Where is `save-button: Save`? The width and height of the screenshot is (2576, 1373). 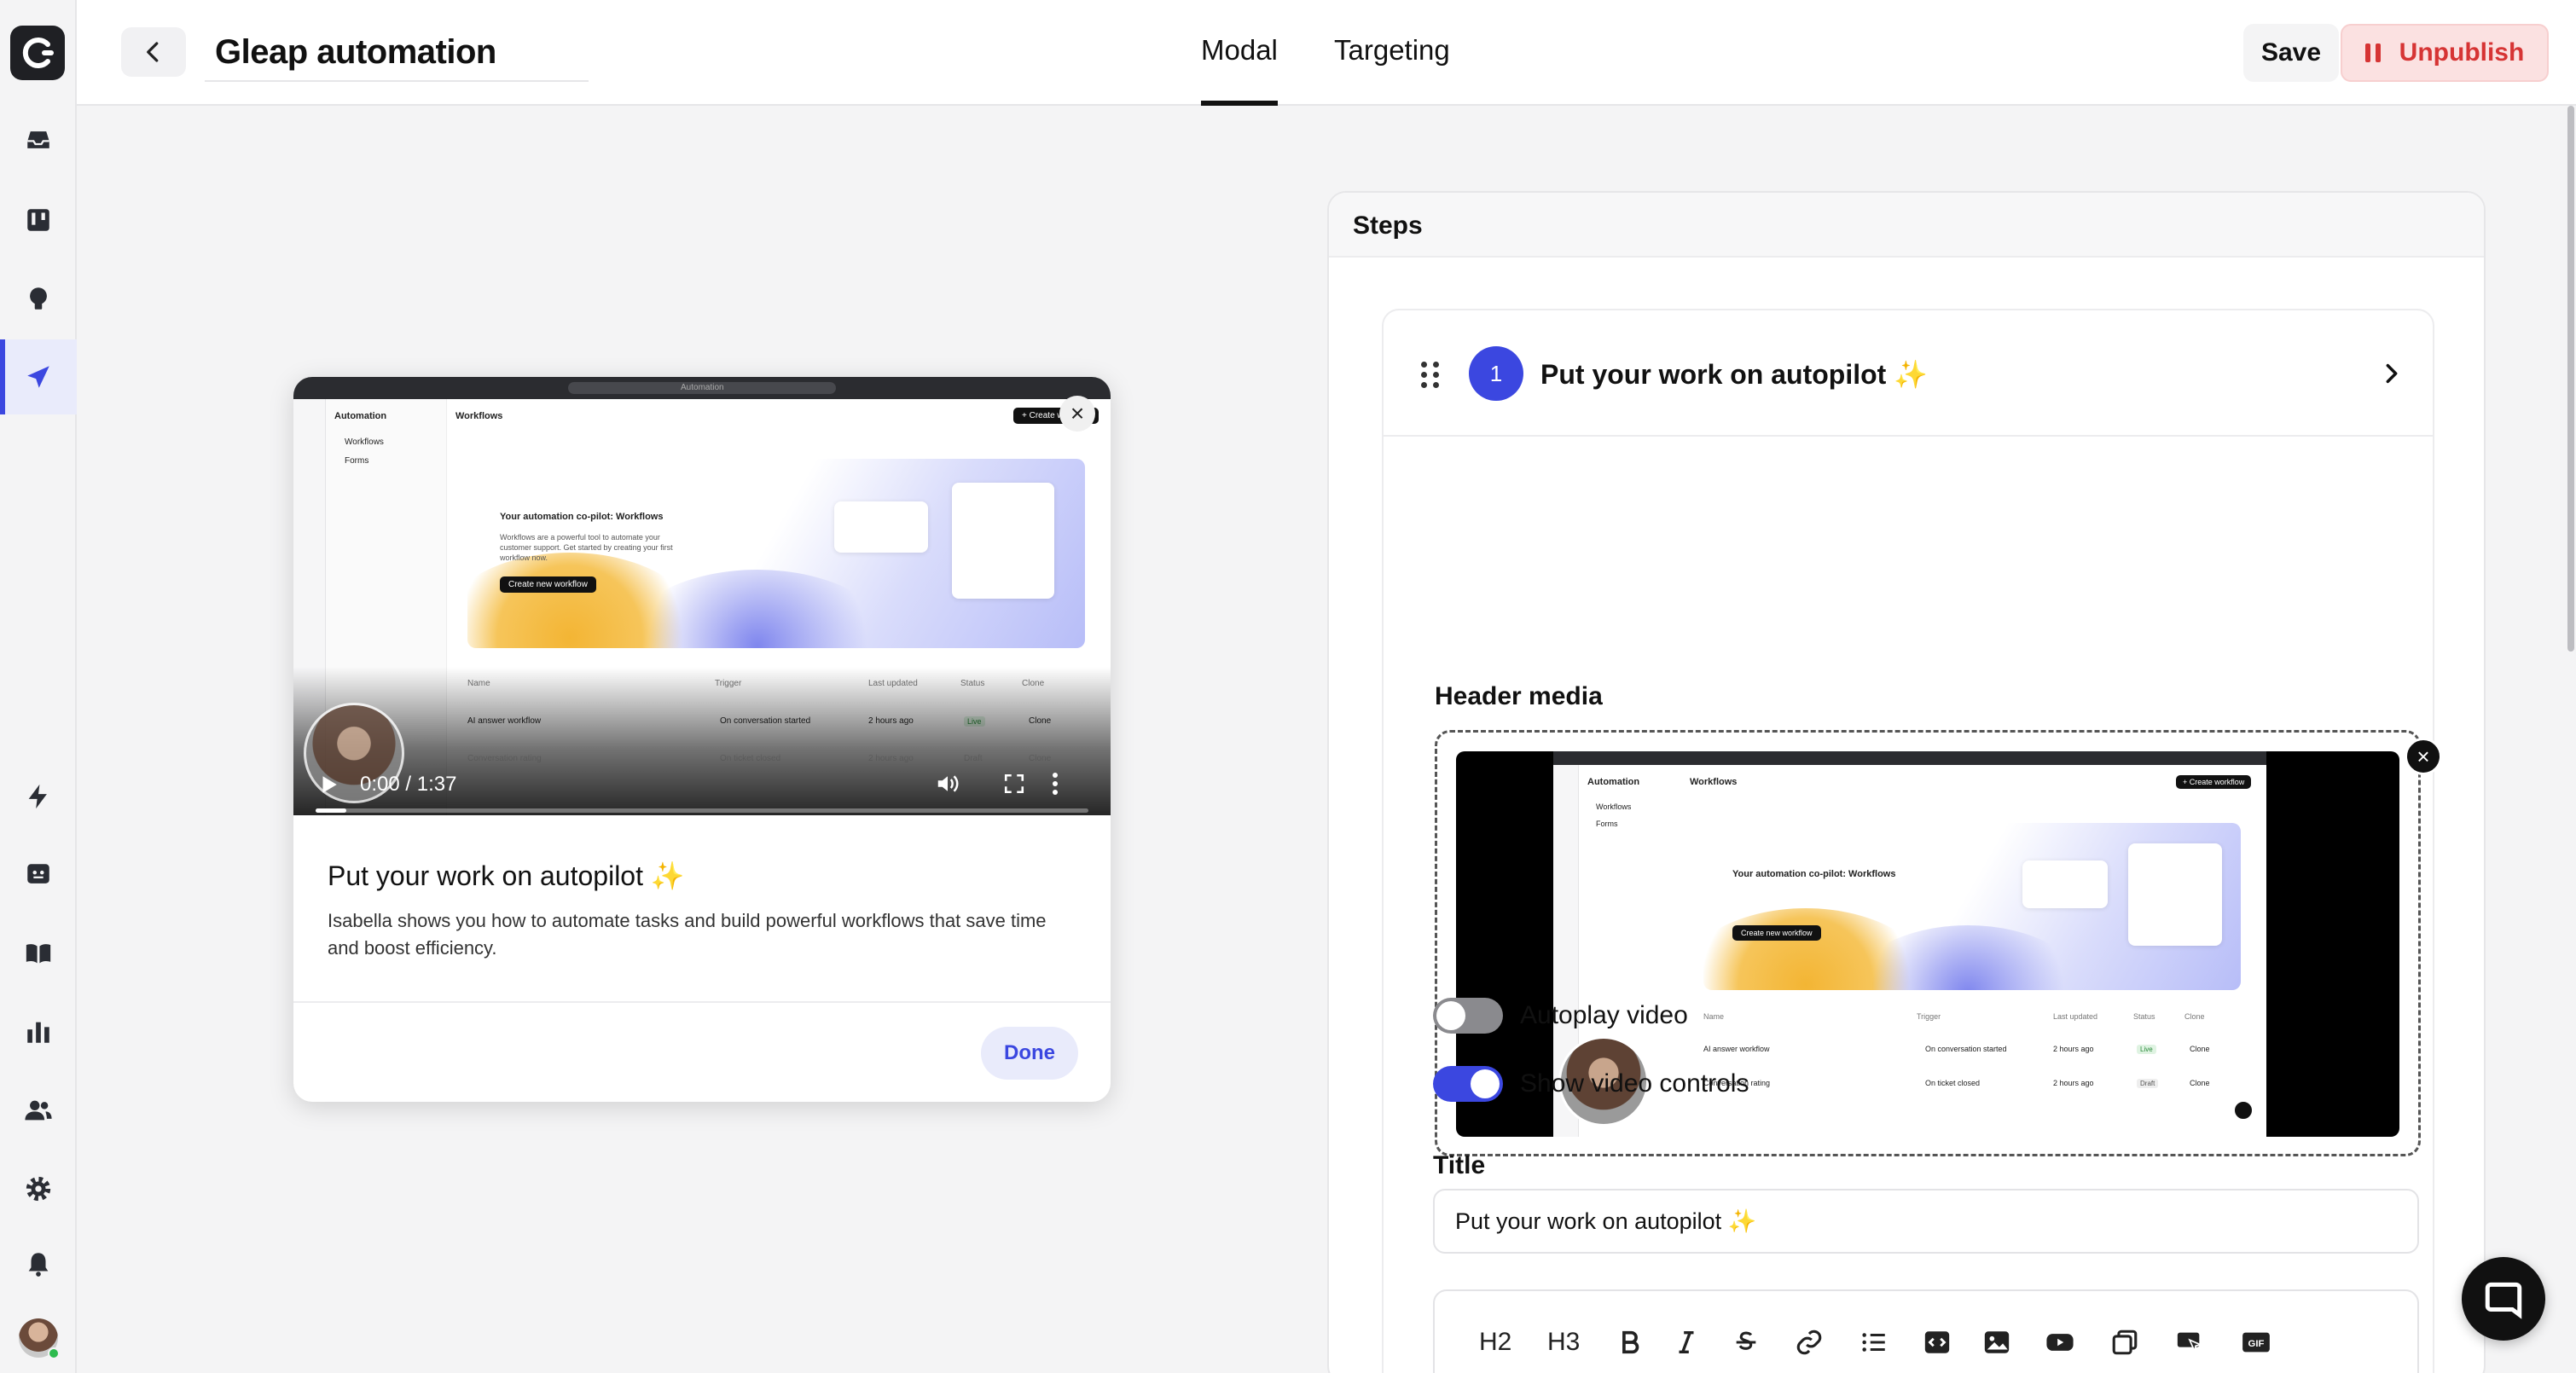 save-button: Save is located at coordinates (2291, 53).